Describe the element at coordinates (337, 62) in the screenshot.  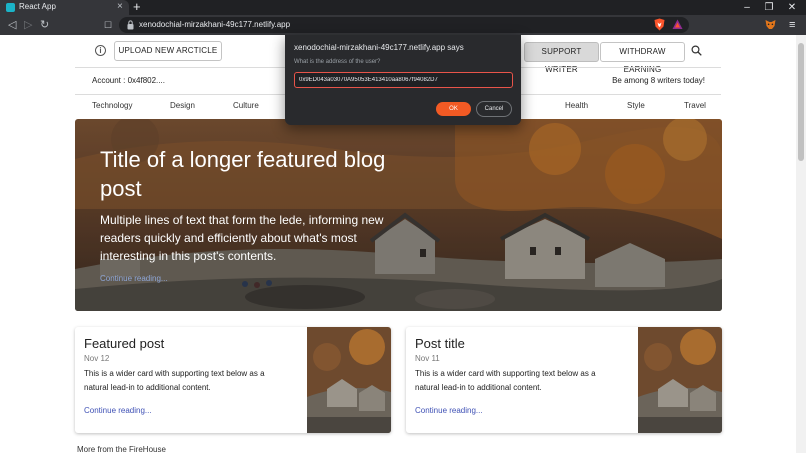
I see `dialog-message: What is the address of the user?` at that location.